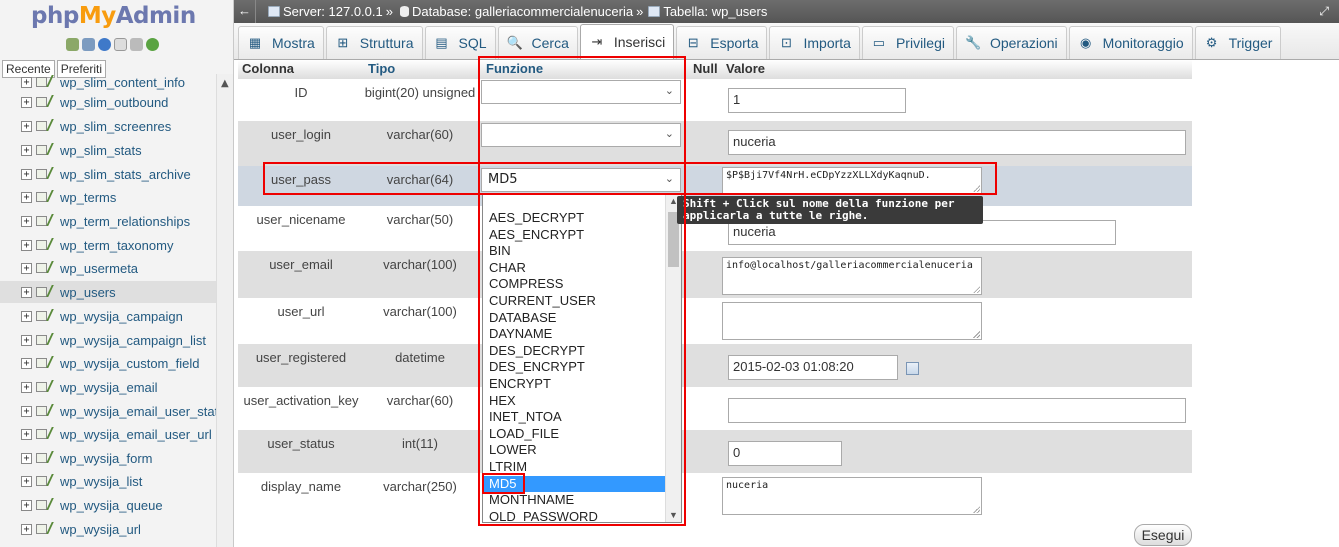 The width and height of the screenshot is (1339, 547). What do you see at coordinates (673, 358) in the screenshot?
I see `dropdown-scrollbar: ▲ ▼` at bounding box center [673, 358].